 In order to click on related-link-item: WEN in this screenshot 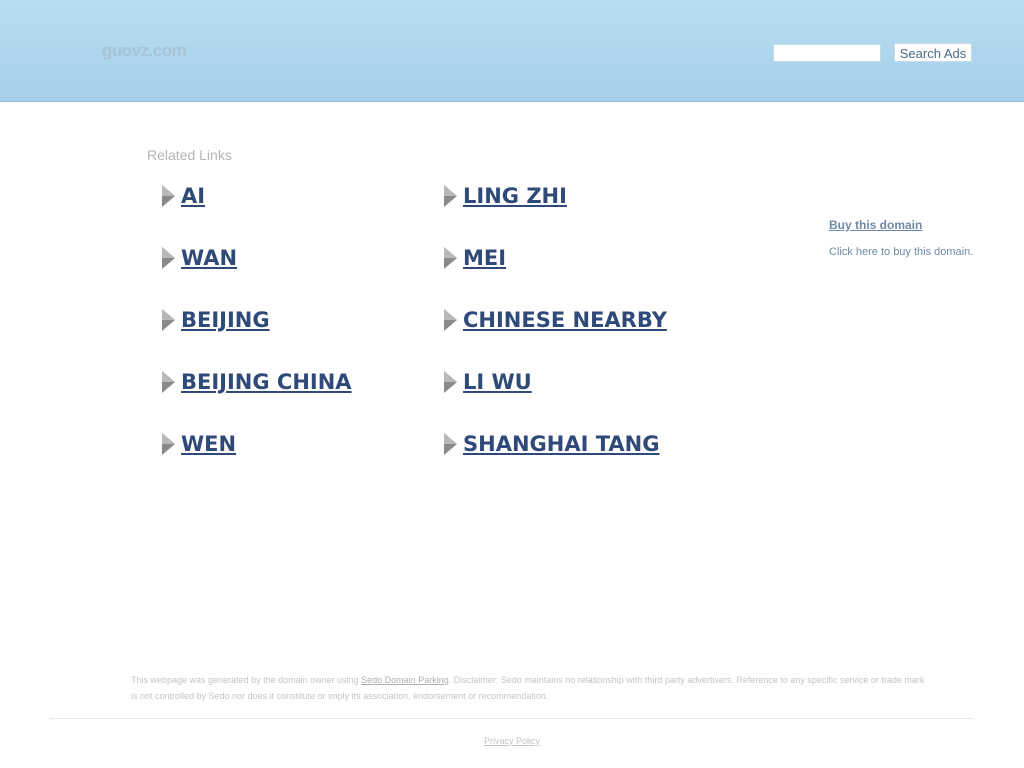, I will do `click(199, 444)`.